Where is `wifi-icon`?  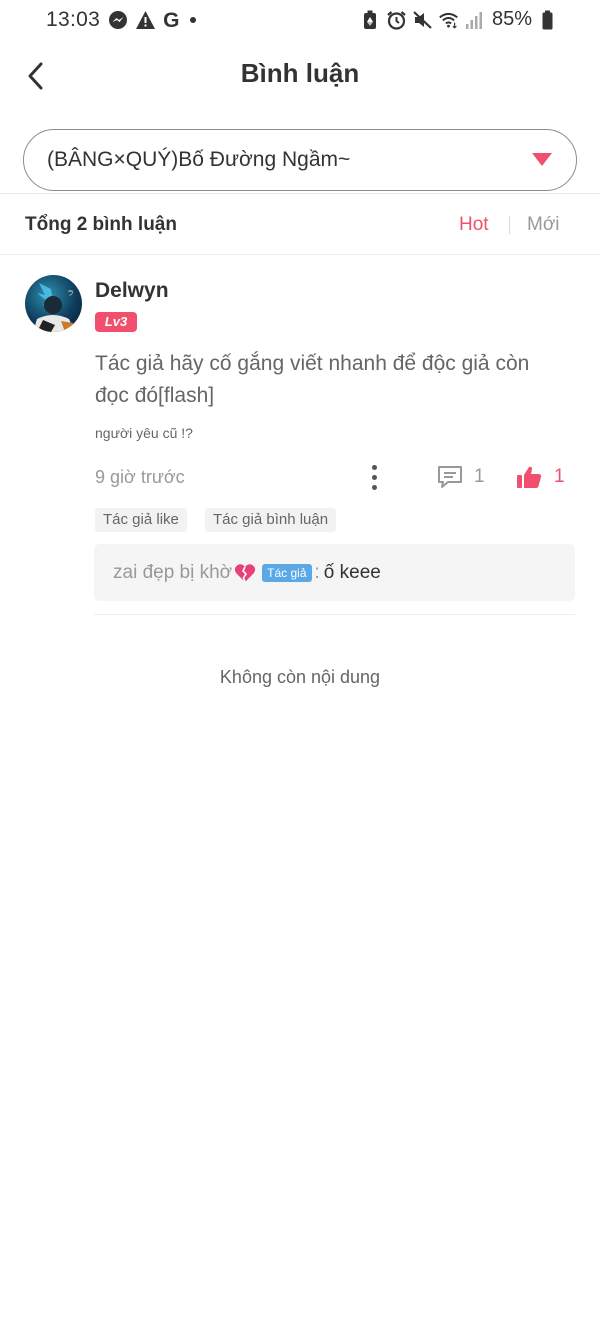
wifi-icon is located at coordinates (448, 19).